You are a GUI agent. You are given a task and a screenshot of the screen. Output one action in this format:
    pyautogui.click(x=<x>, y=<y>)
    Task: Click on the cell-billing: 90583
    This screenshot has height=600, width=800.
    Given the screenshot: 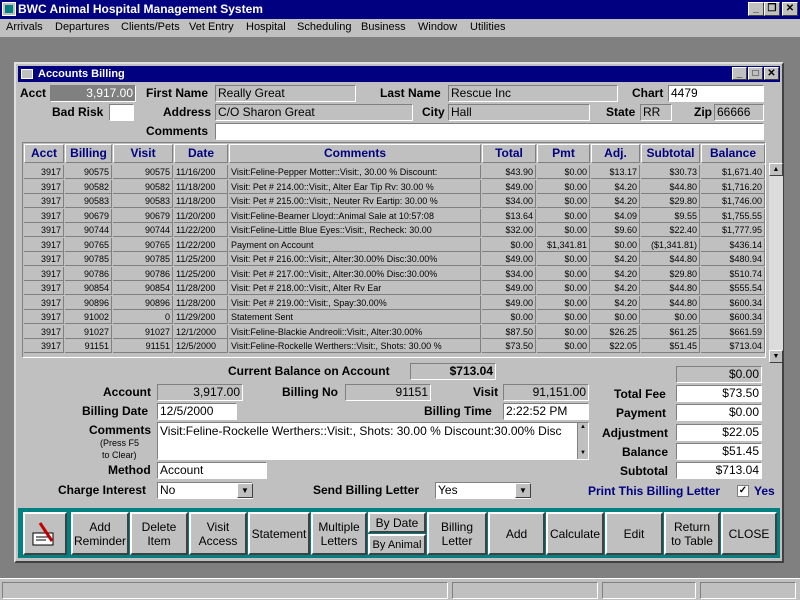 What is the action you would take?
    pyautogui.click(x=88, y=201)
    